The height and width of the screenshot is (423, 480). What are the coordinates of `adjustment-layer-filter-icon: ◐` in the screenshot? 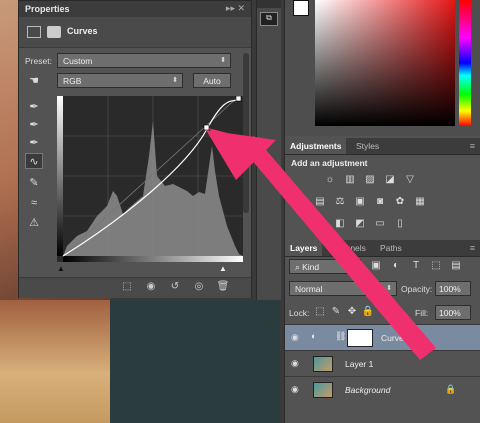 It's located at (396, 266).